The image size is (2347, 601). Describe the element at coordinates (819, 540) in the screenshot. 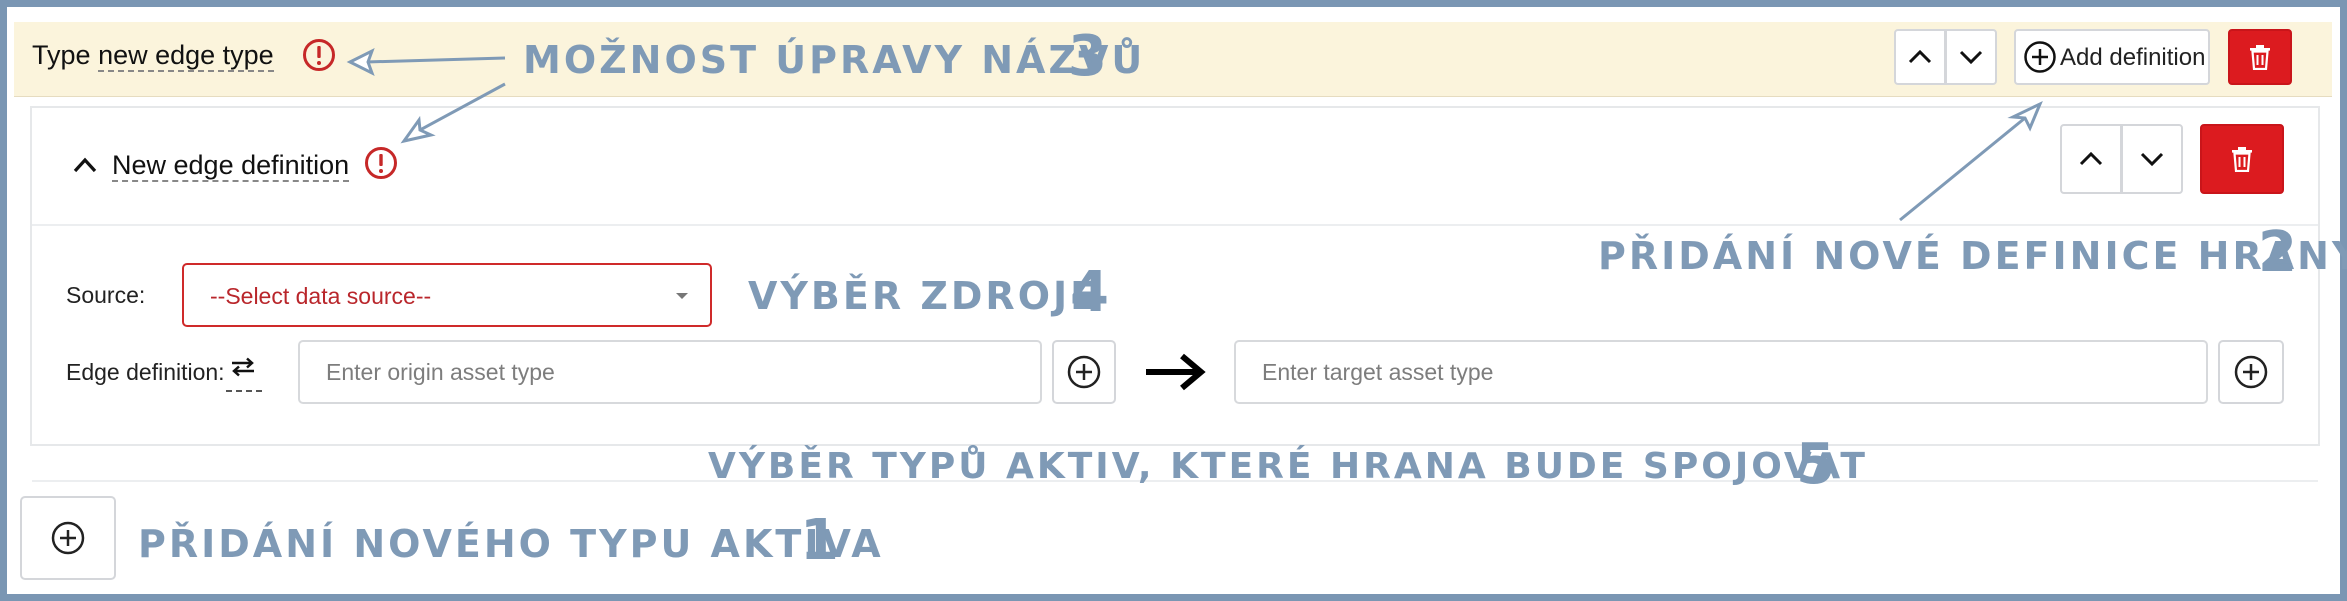

I see `annotation-add-type-number: 1` at that location.